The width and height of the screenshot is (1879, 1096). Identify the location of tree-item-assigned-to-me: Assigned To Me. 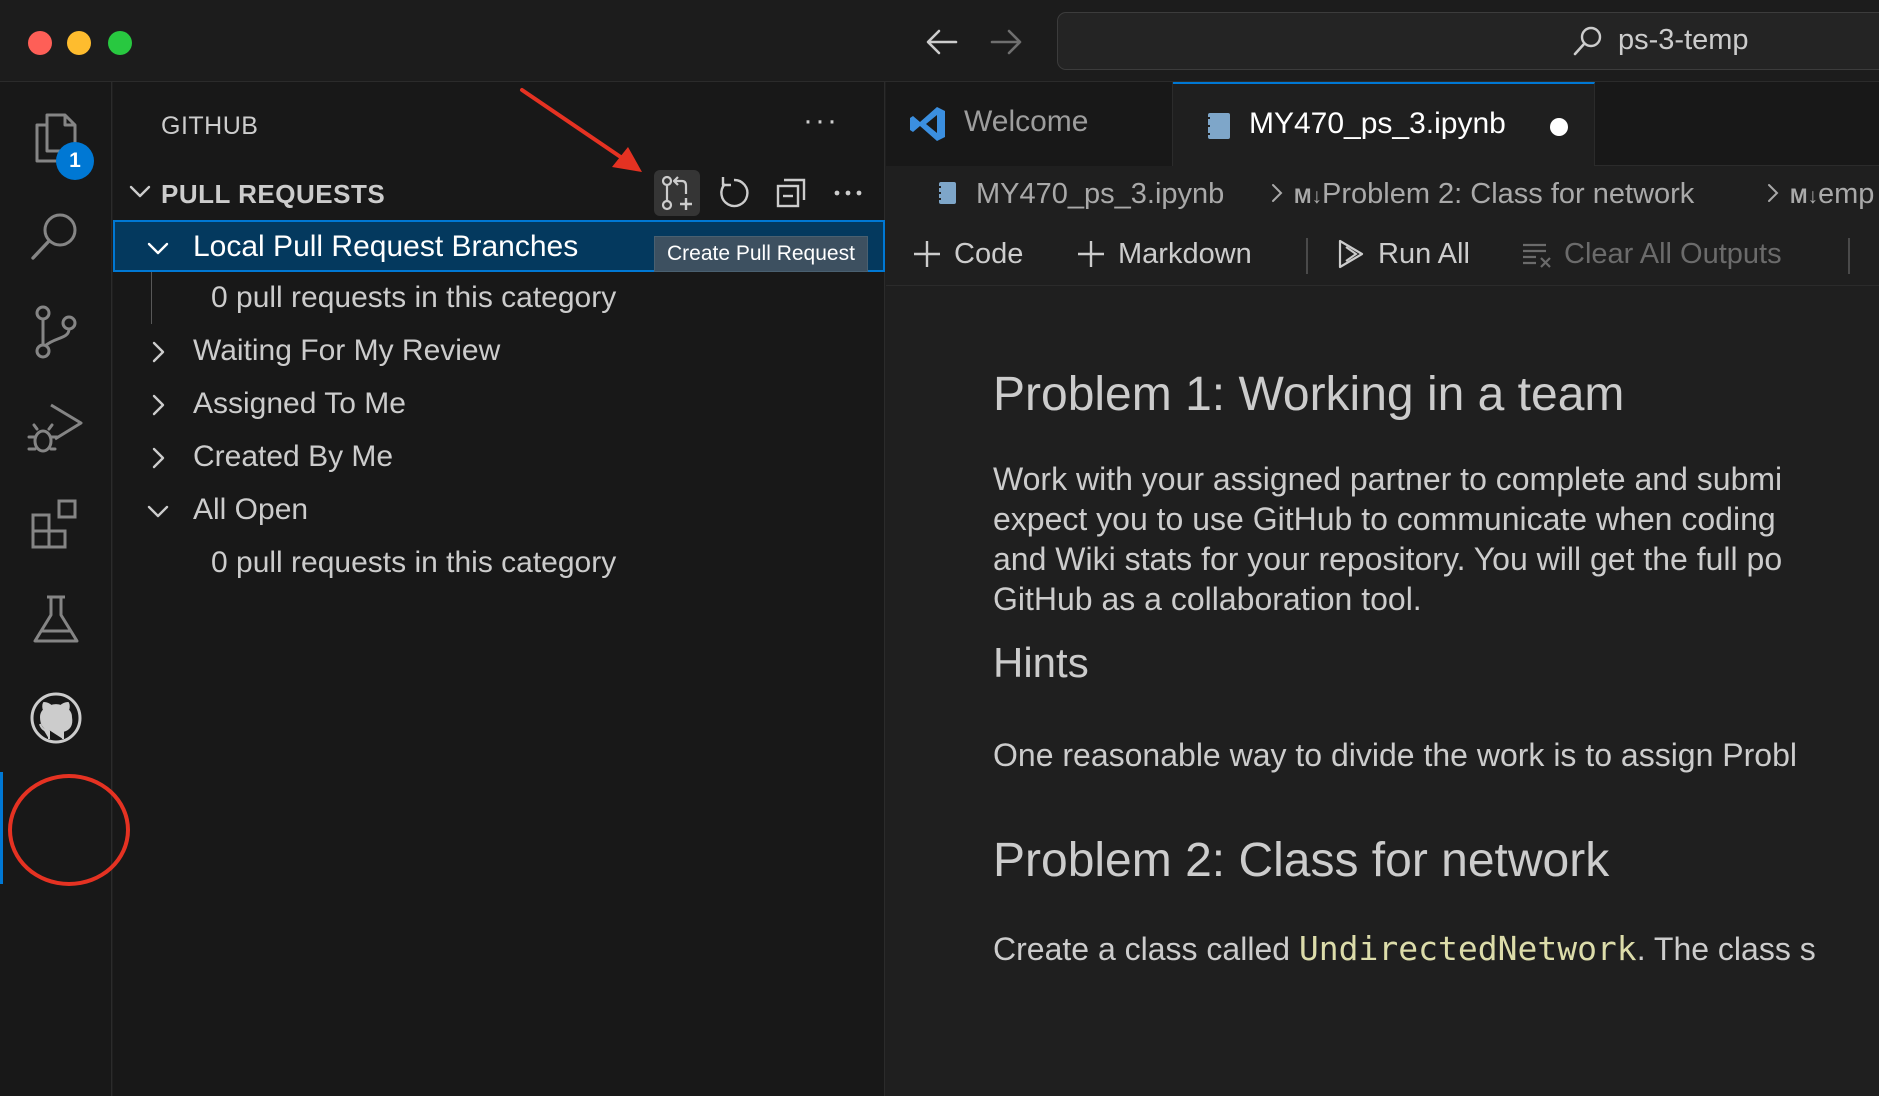
(499, 405).